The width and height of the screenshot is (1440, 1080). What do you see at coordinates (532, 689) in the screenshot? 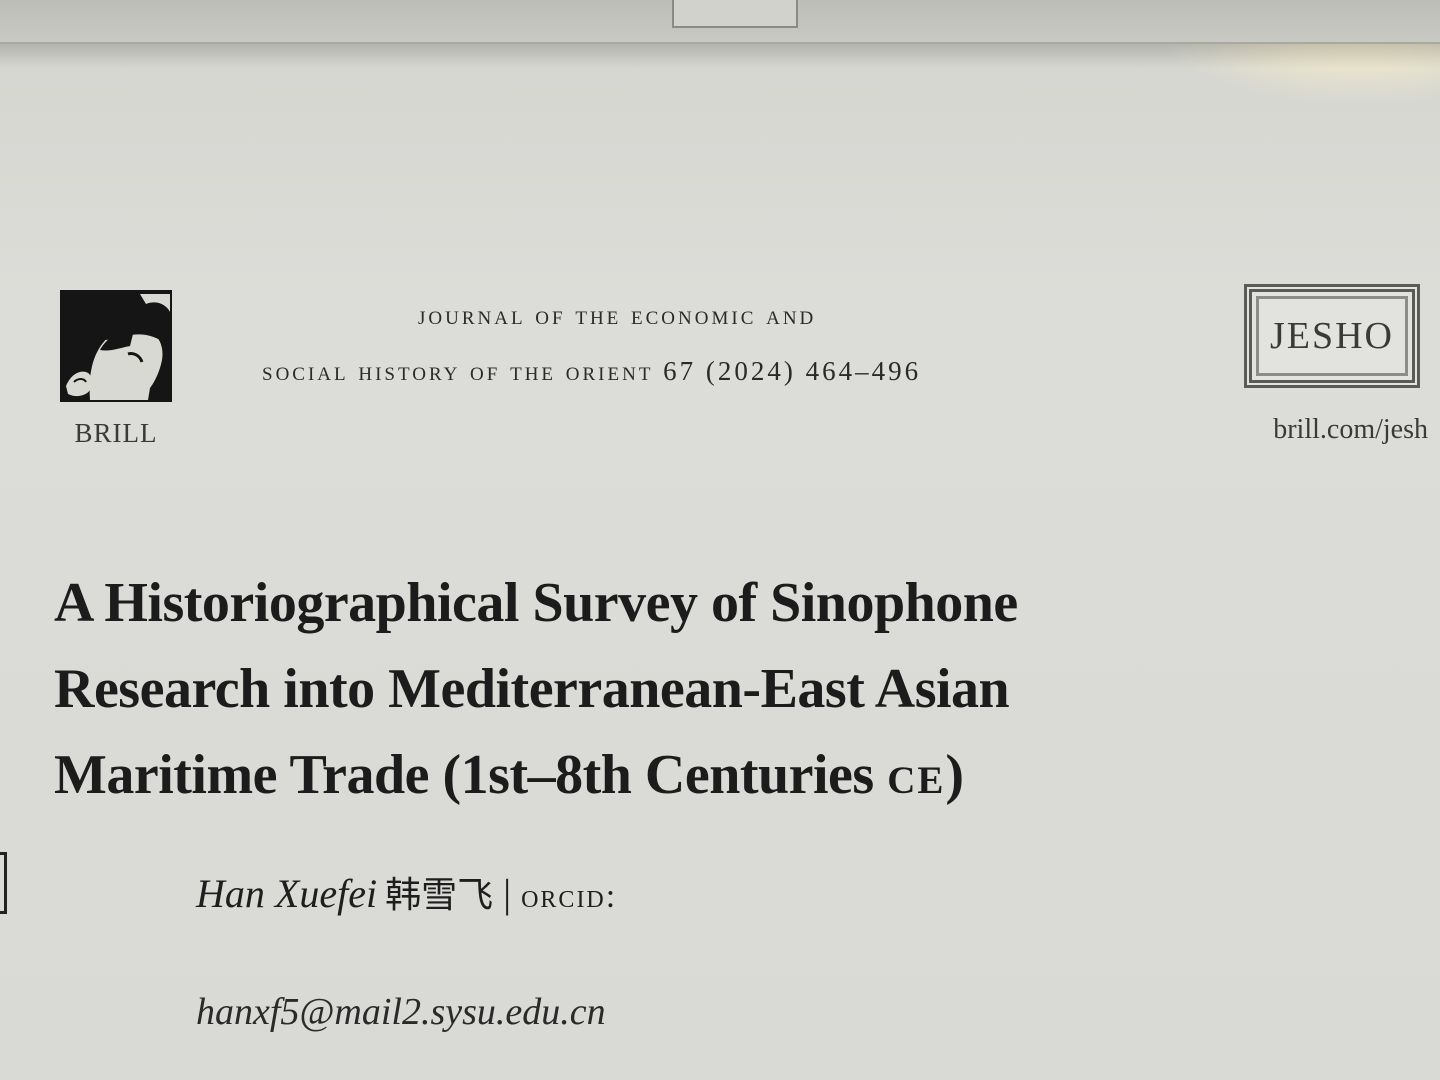
I see `title-line-2: Research into Mediterranean-East Asian` at bounding box center [532, 689].